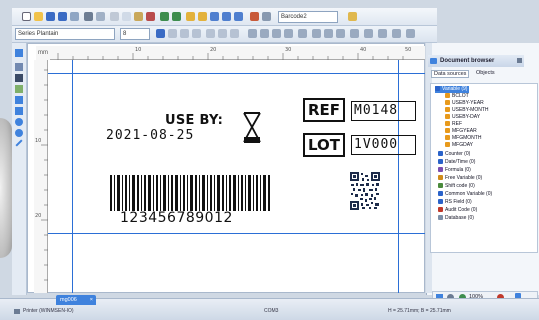  What do you see at coordinates (396, 33) in the screenshot?
I see `format-tool-12-icon` at bounding box center [396, 33].